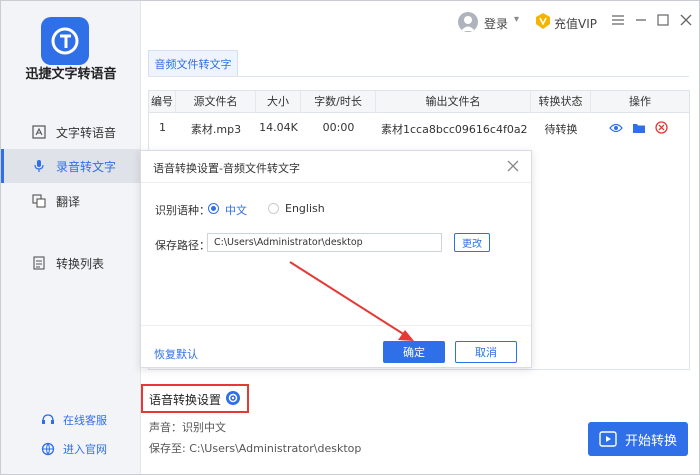  I want to click on delete-icon, so click(661, 127).